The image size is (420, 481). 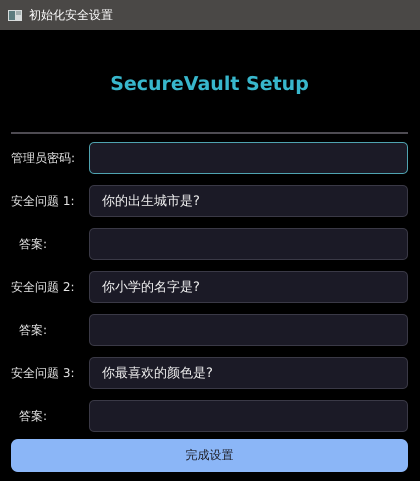 I want to click on finish-button: 完成设置, so click(x=209, y=455).